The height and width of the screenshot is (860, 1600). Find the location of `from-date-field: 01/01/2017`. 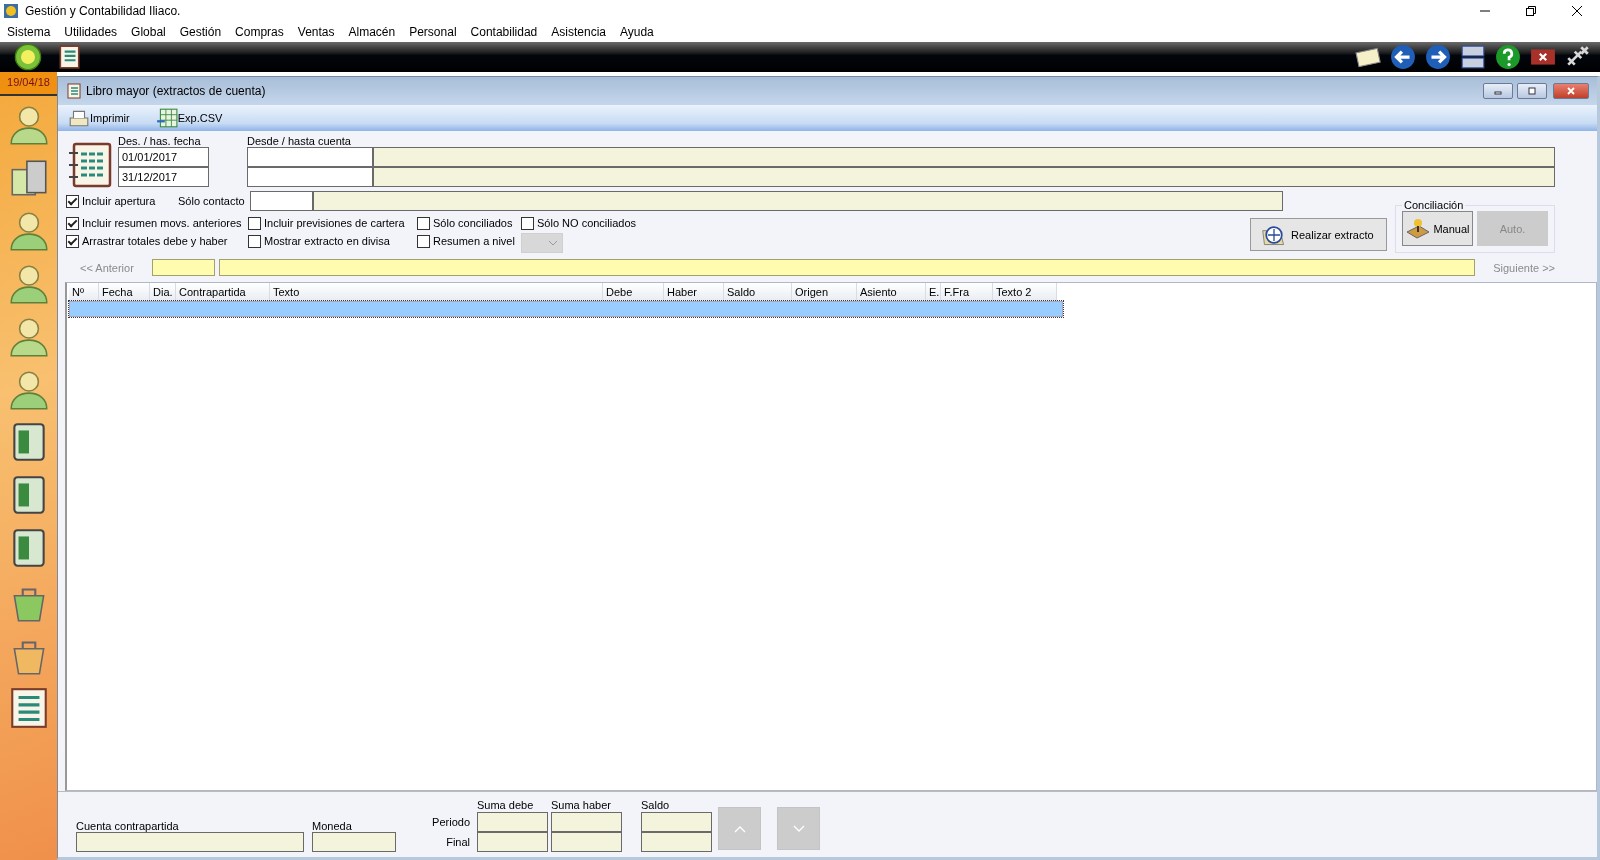

from-date-field: 01/01/2017 is located at coordinates (163, 157).